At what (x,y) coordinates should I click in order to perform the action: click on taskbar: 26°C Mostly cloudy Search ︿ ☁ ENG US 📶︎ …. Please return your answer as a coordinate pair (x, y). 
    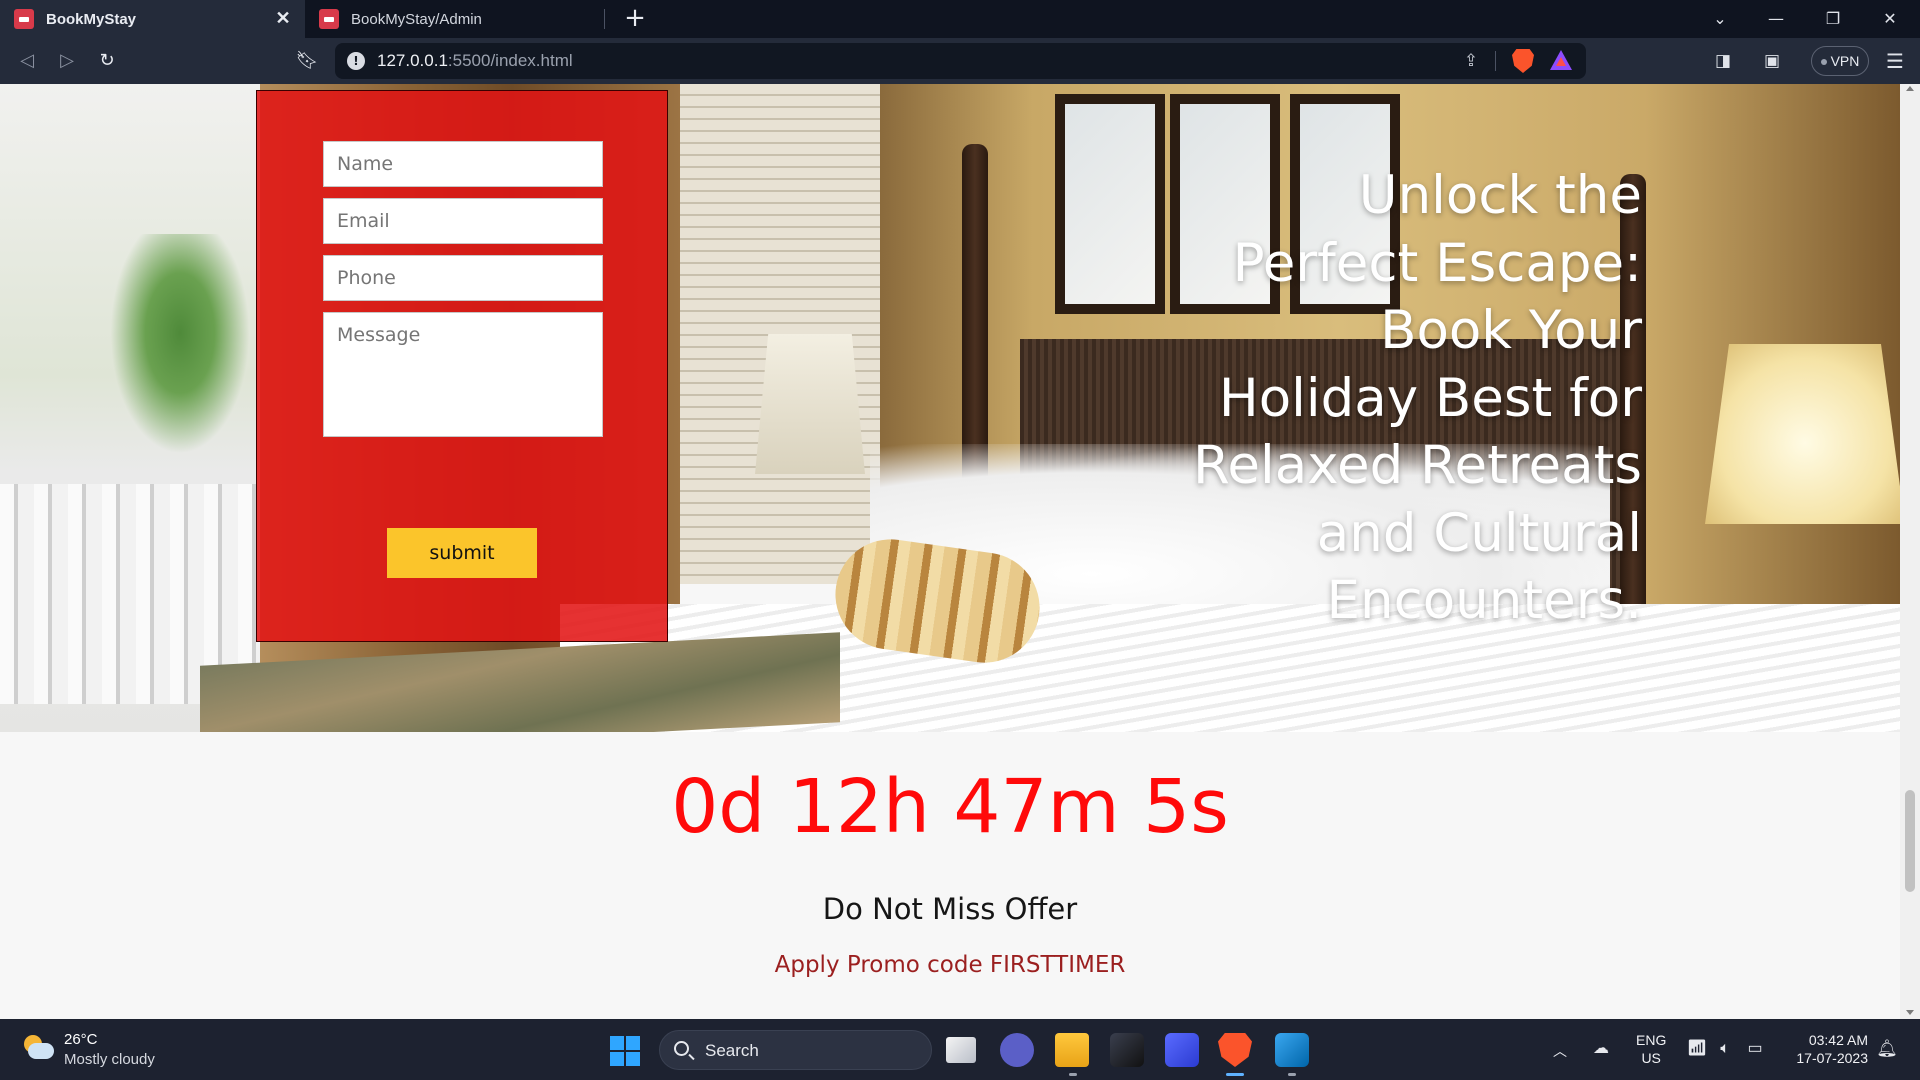
    Looking at the image, I should click on (960, 1049).